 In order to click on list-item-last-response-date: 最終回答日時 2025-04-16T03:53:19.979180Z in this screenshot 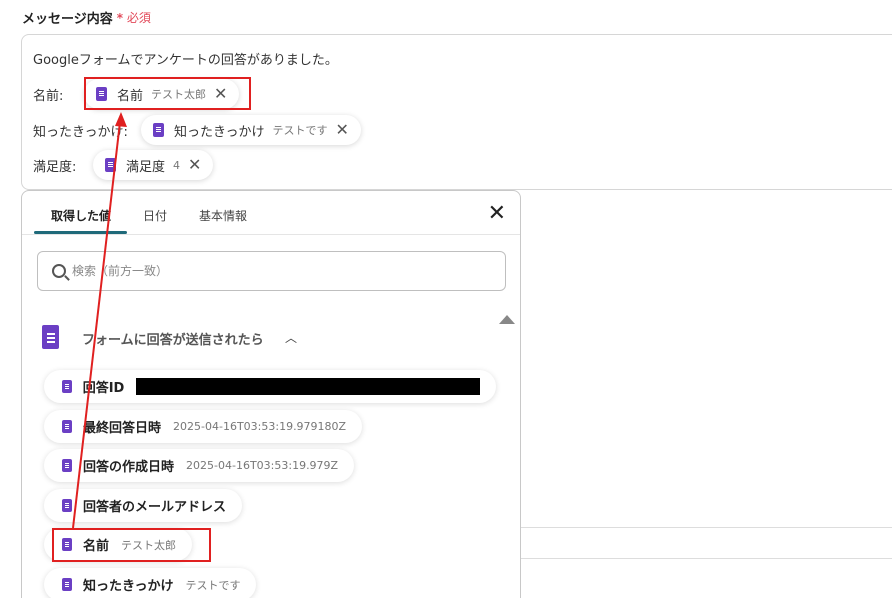, I will do `click(203, 426)`.